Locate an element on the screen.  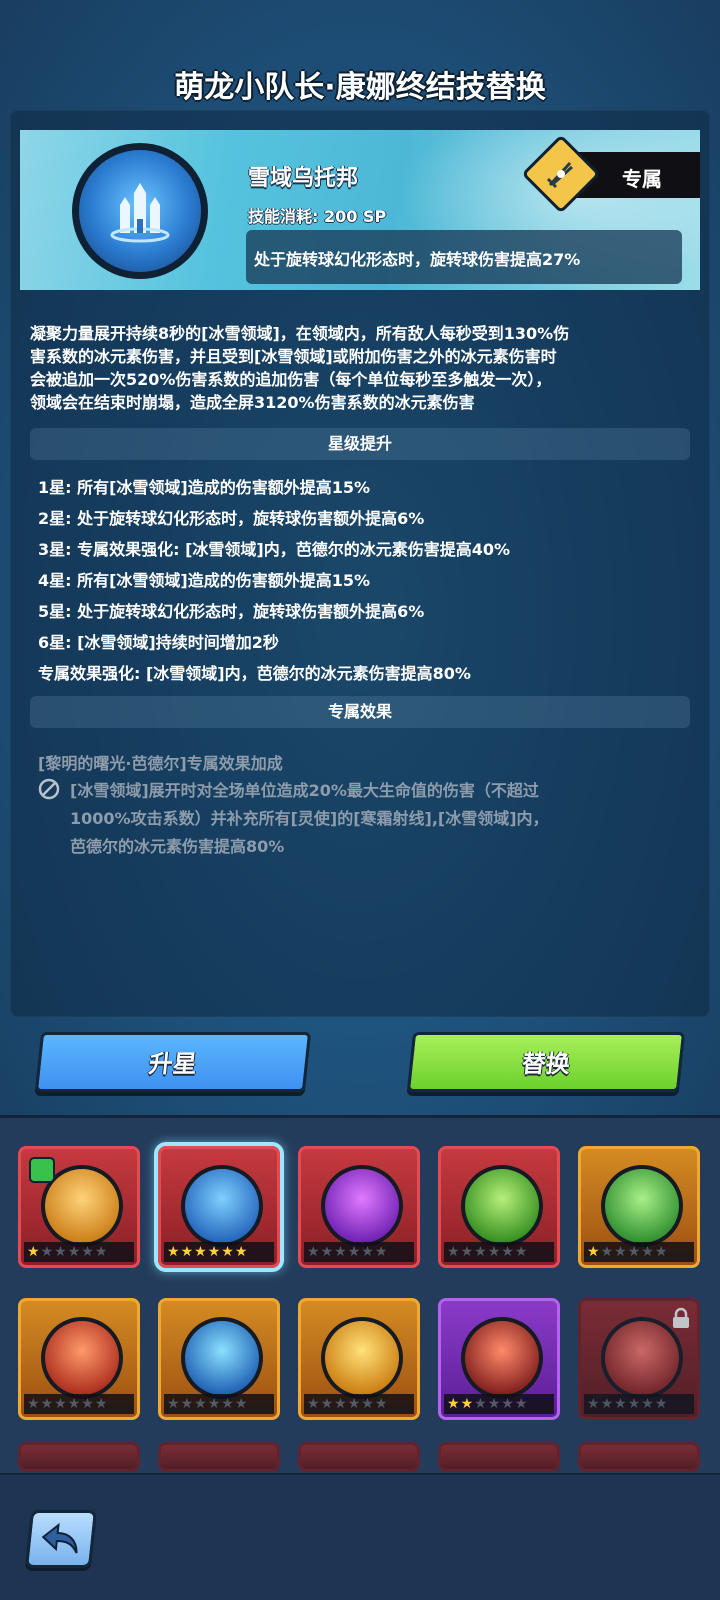
skill-cost: 技能消耗: 200 SP is located at coordinates (317, 216).